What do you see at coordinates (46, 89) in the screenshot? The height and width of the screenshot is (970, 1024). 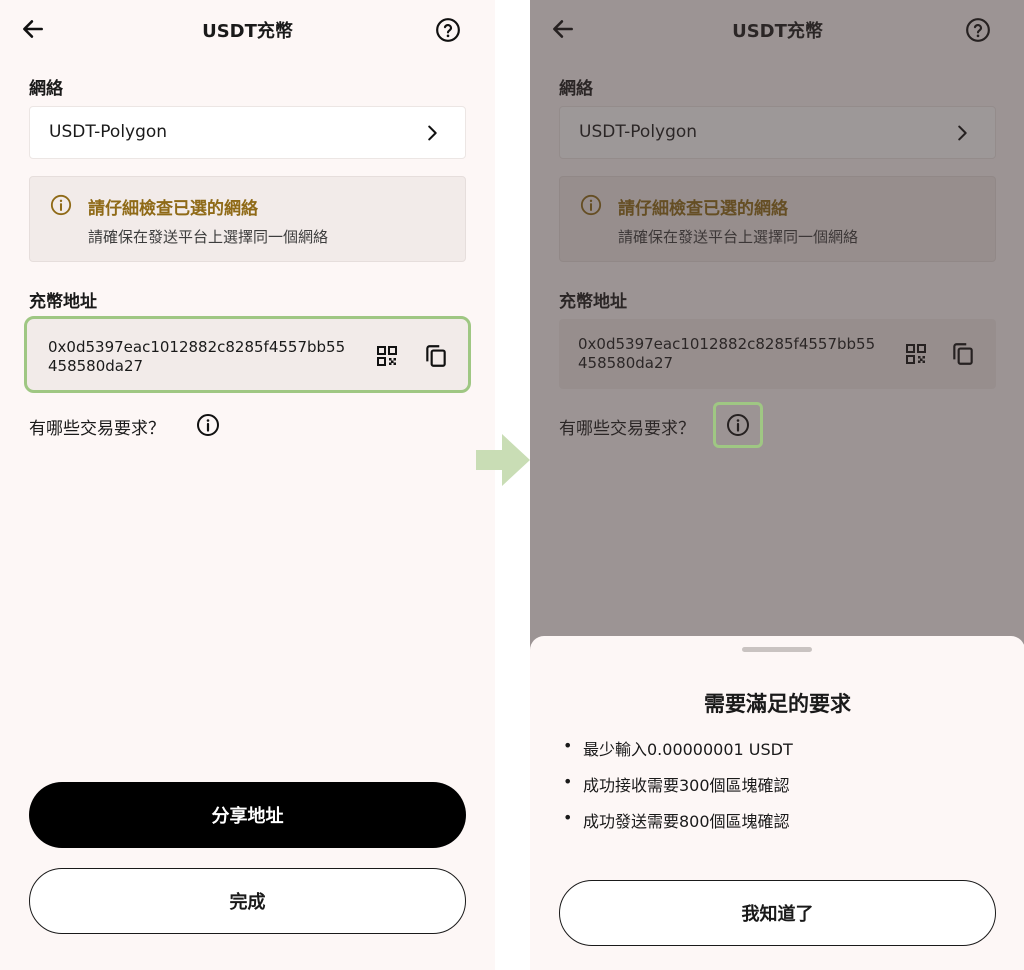 I see `network-label: 網絡` at bounding box center [46, 89].